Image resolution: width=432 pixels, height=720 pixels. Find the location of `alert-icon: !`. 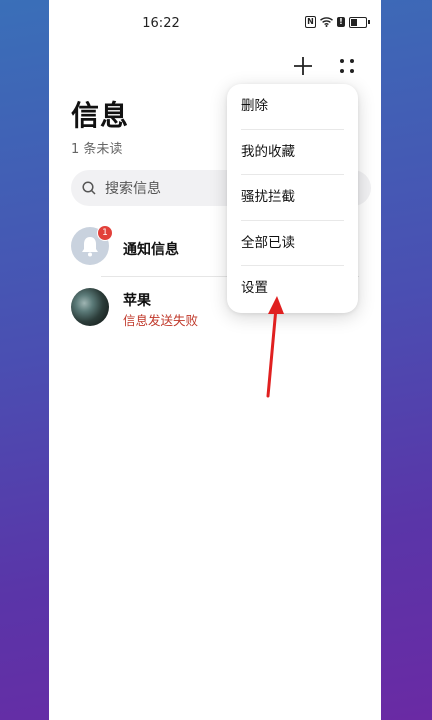

alert-icon: ! is located at coordinates (341, 22).